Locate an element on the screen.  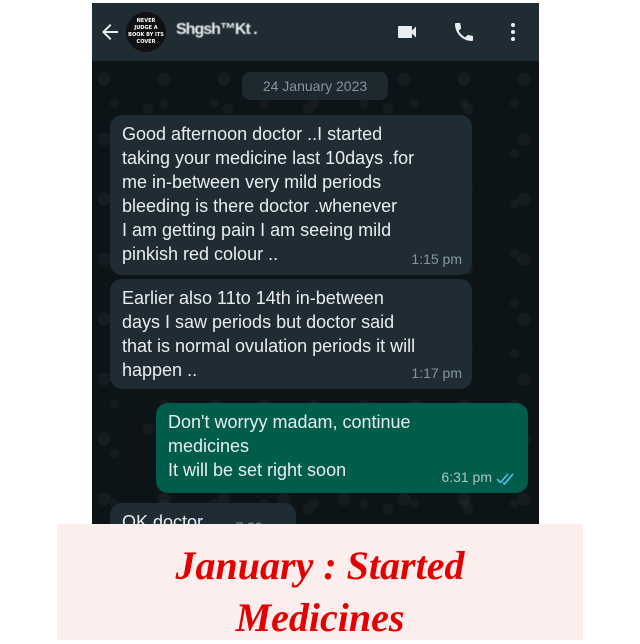
back-arrow-icon is located at coordinates (110, 32).